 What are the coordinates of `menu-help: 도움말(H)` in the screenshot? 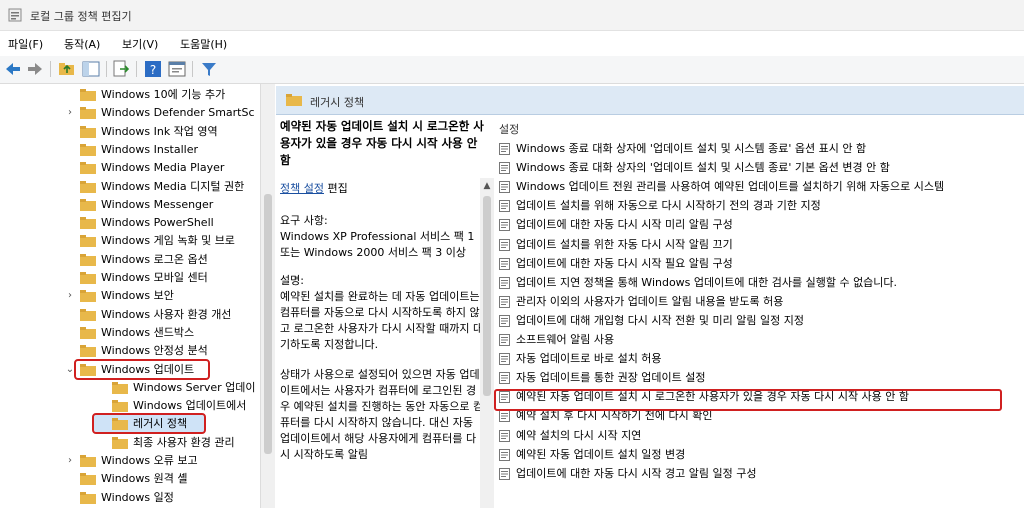 It's located at (203, 44).